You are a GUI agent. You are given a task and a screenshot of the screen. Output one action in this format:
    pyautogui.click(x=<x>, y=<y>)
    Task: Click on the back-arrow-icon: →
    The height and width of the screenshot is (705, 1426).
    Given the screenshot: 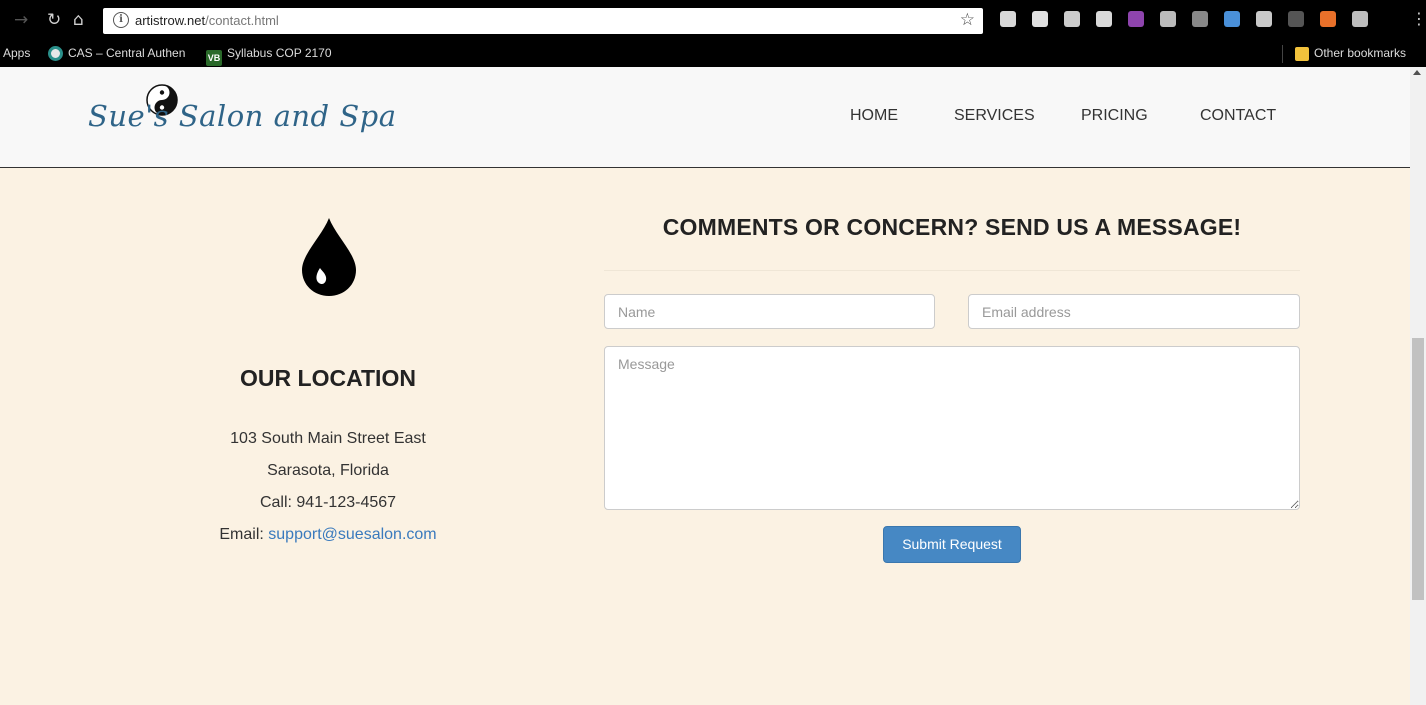 What is the action you would take?
    pyautogui.click(x=21, y=20)
    